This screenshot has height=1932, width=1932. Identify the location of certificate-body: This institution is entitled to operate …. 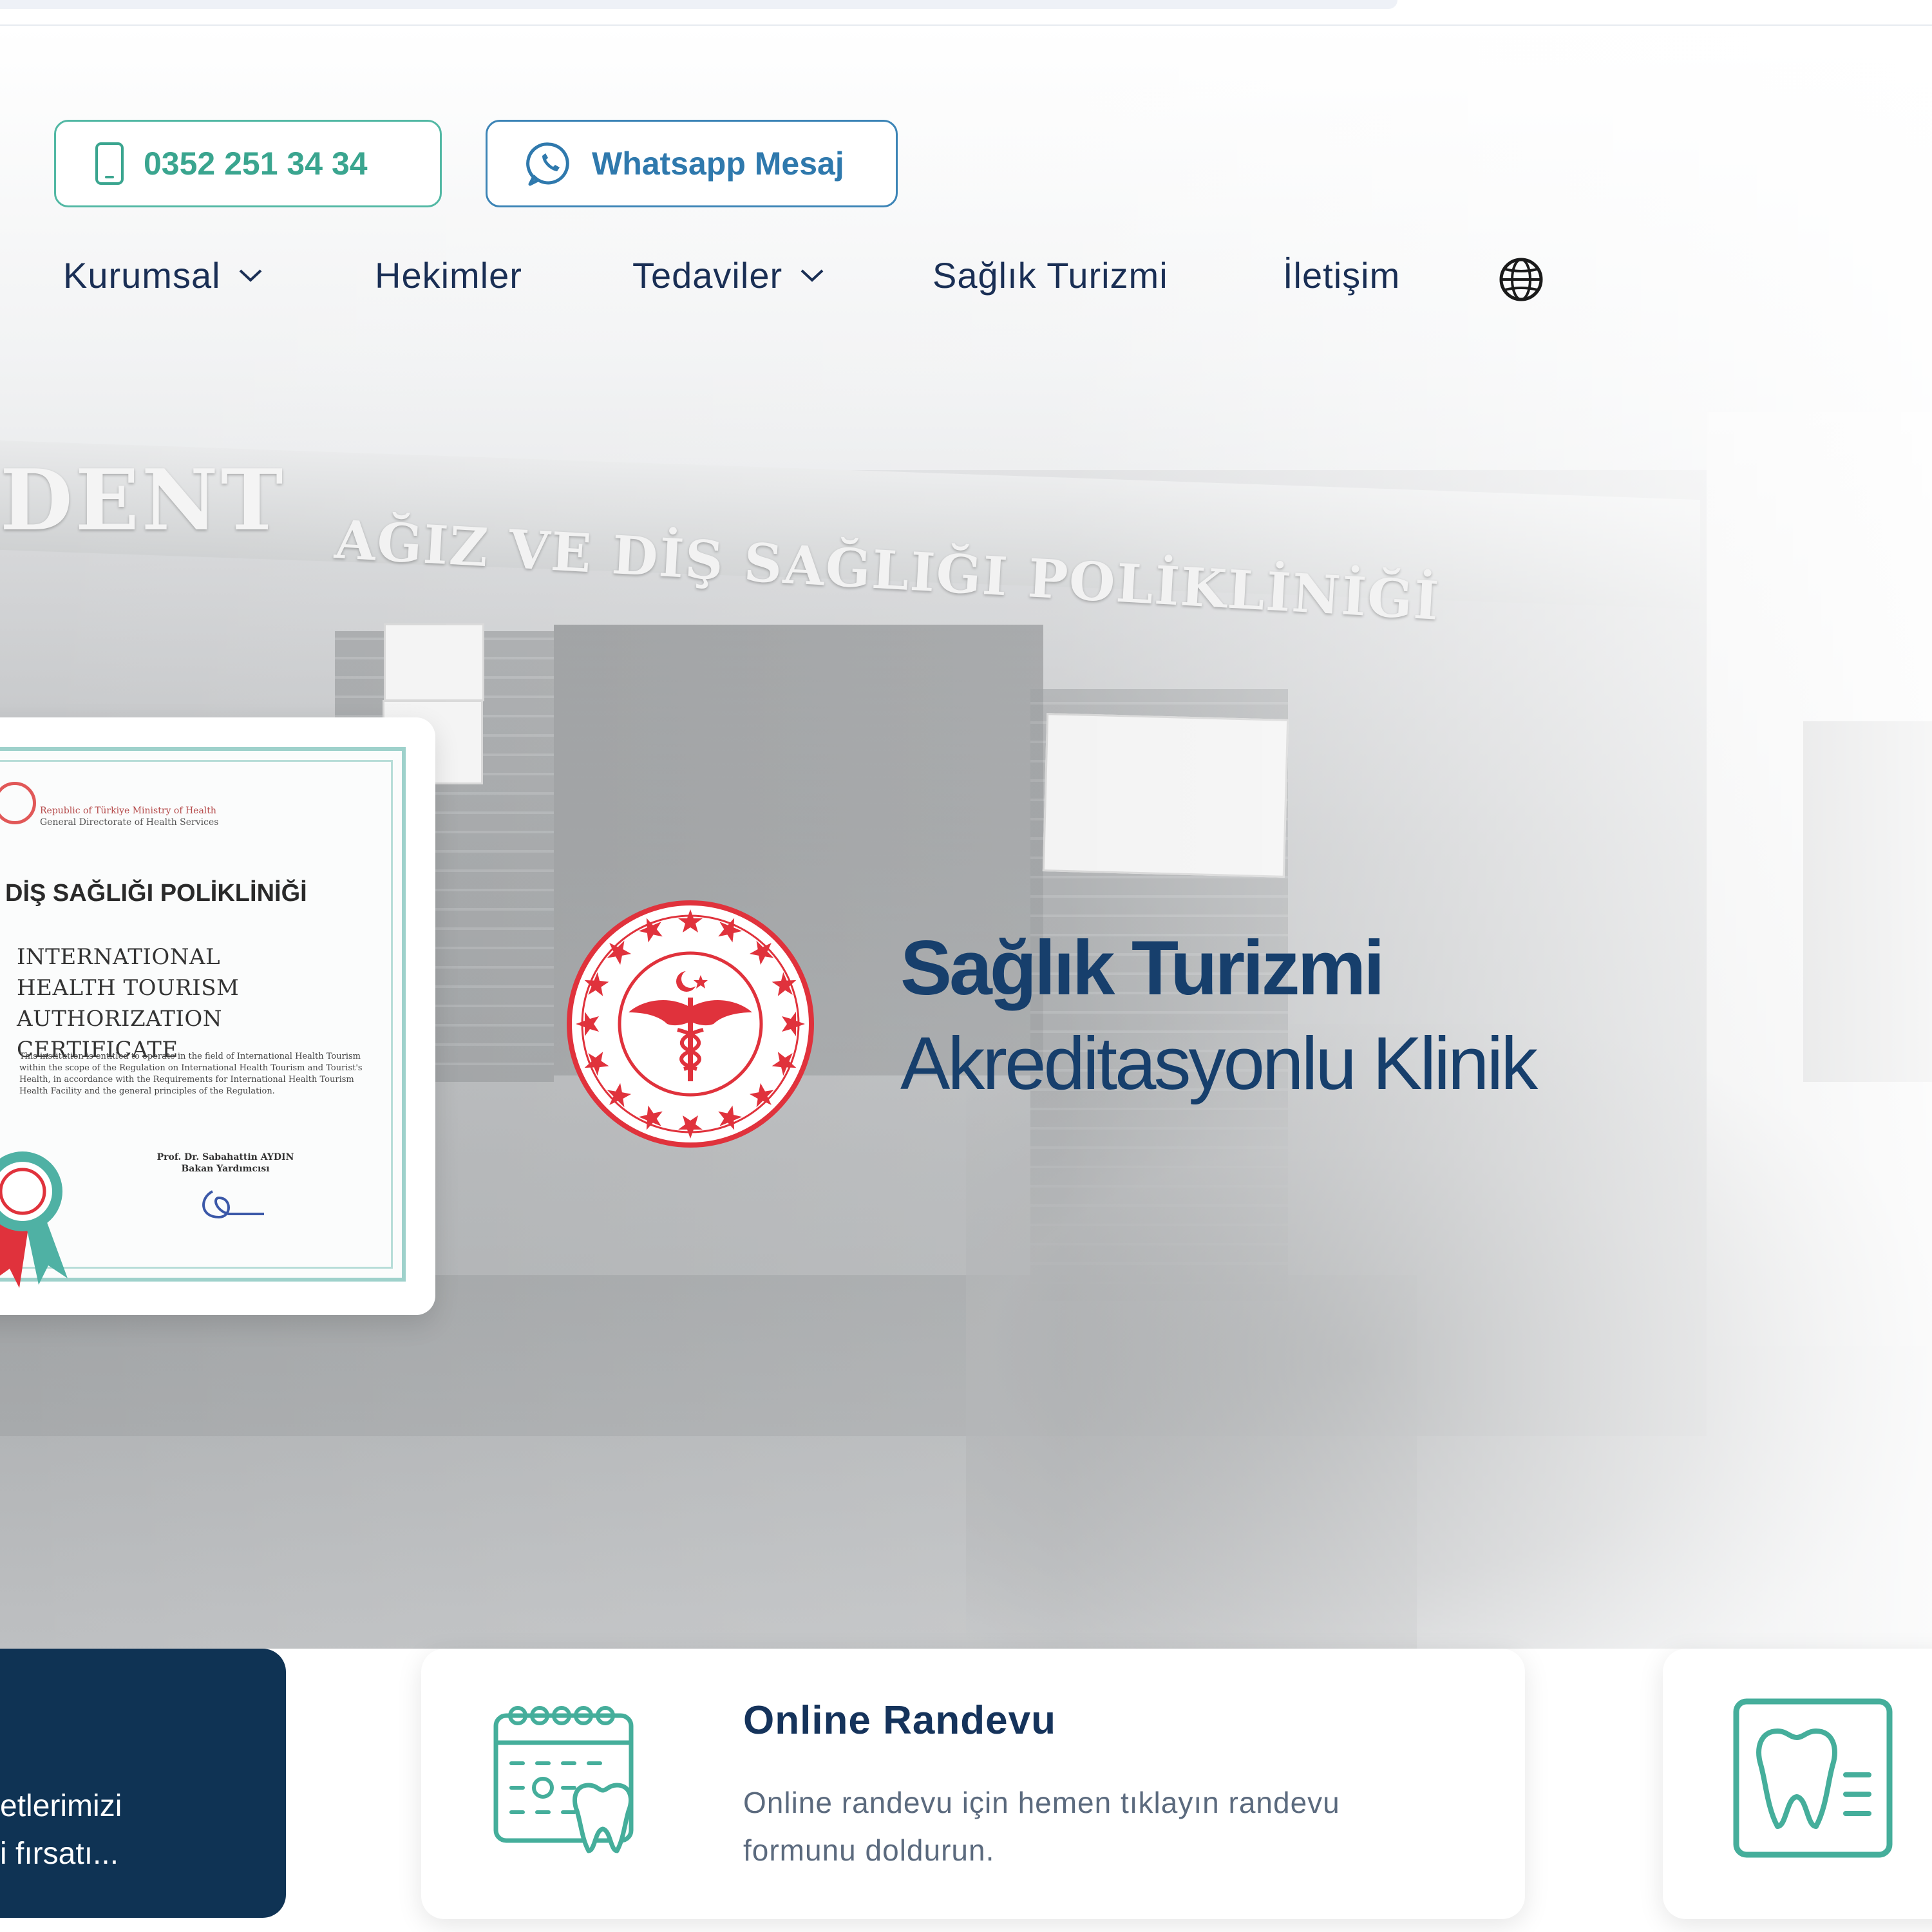
(191, 1074).